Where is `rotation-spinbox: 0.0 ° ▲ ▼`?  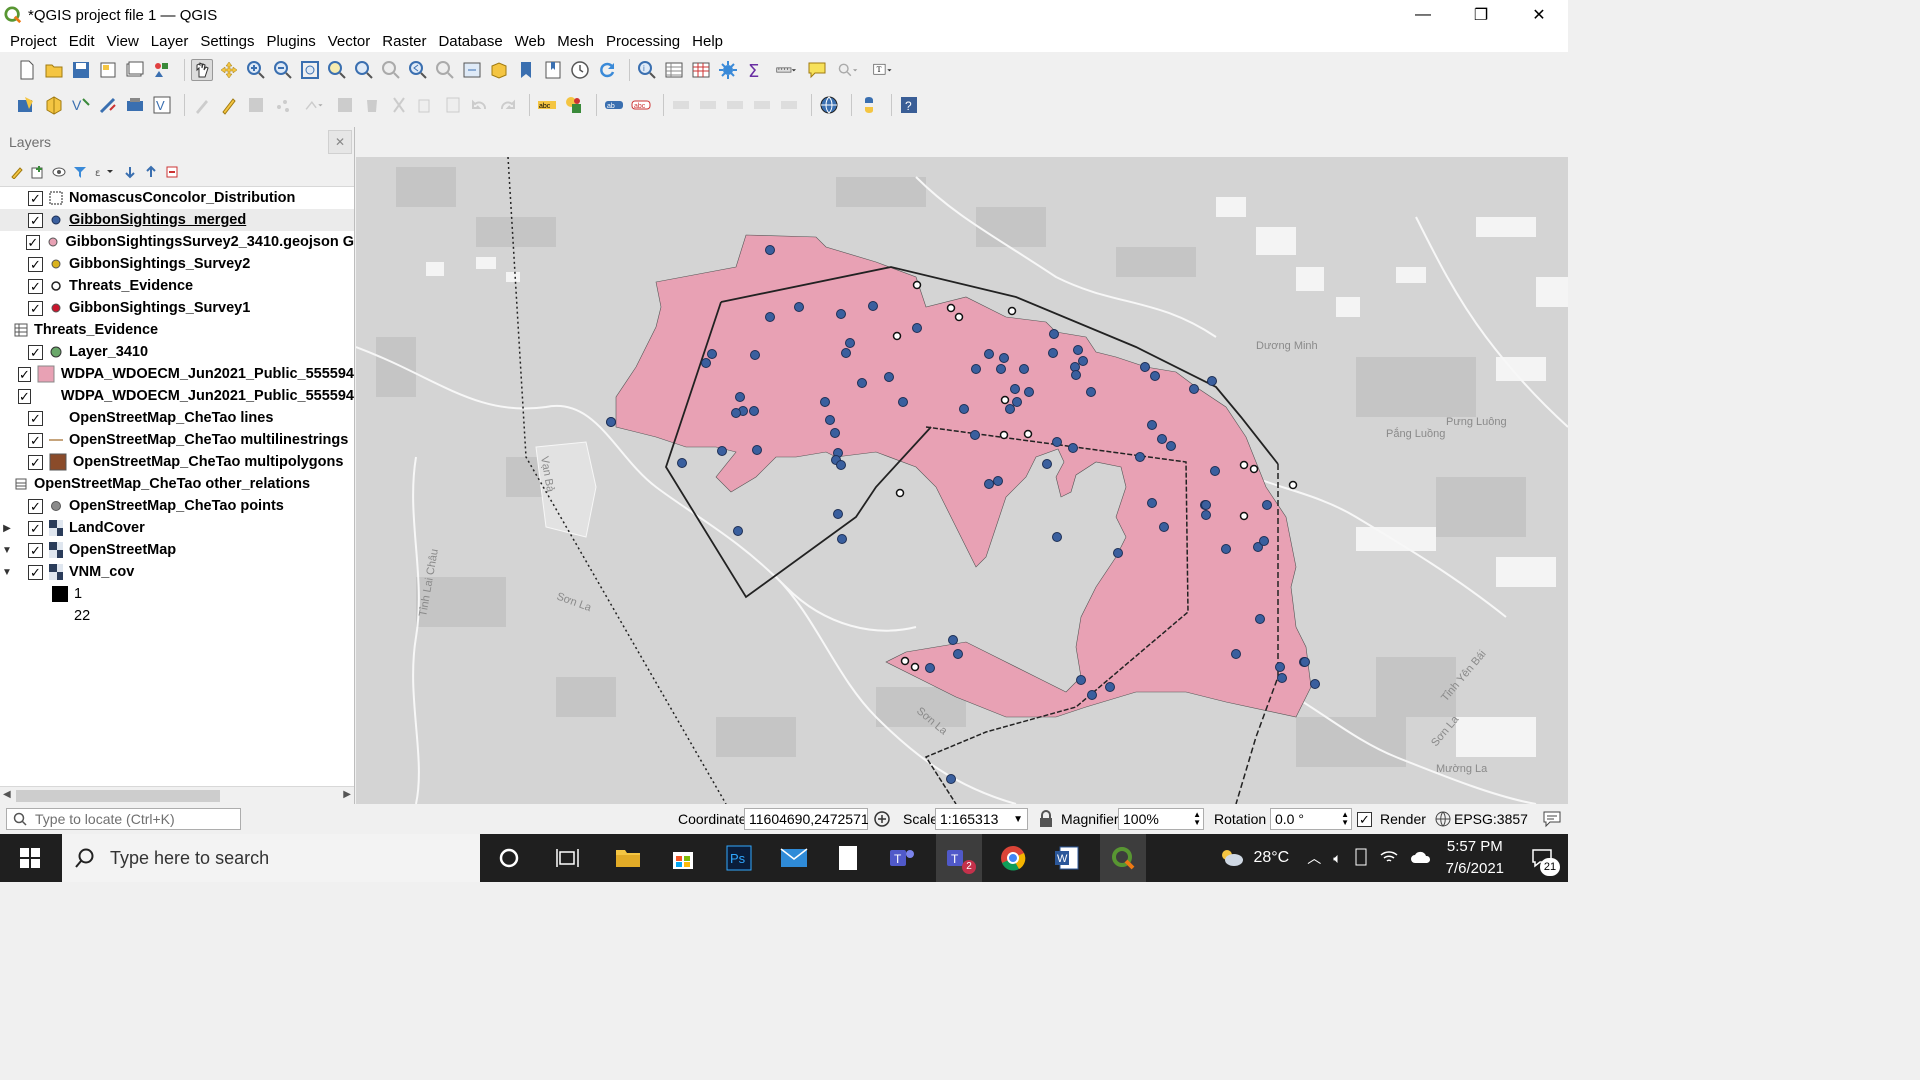
rotation-spinbox: 0.0 ° ▲ ▼ is located at coordinates (1311, 819).